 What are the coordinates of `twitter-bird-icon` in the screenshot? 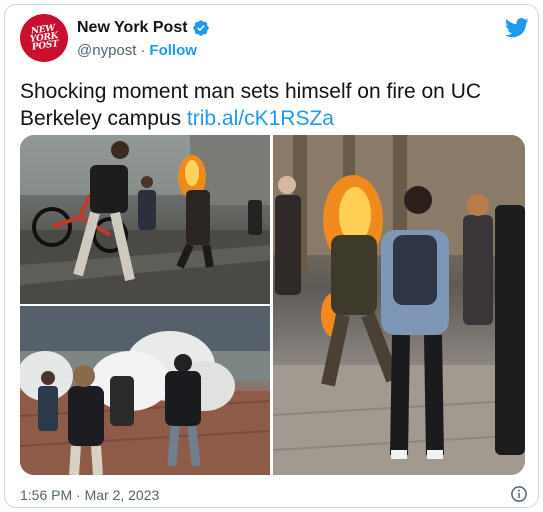 It's located at (517, 28).